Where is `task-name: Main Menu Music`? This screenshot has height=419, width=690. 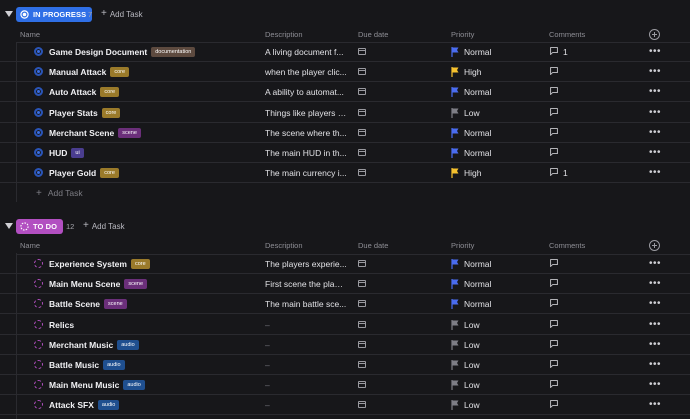 task-name: Main Menu Music is located at coordinates (84, 385).